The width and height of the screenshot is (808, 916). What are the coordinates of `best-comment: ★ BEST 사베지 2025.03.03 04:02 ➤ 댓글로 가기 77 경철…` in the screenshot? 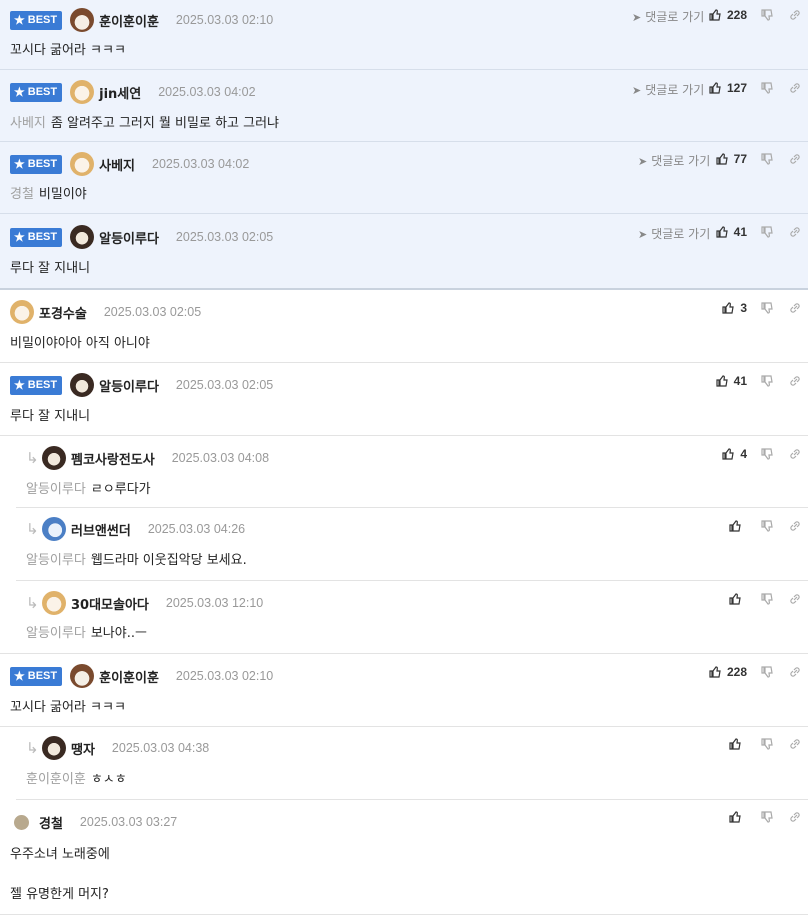 It's located at (404, 178).